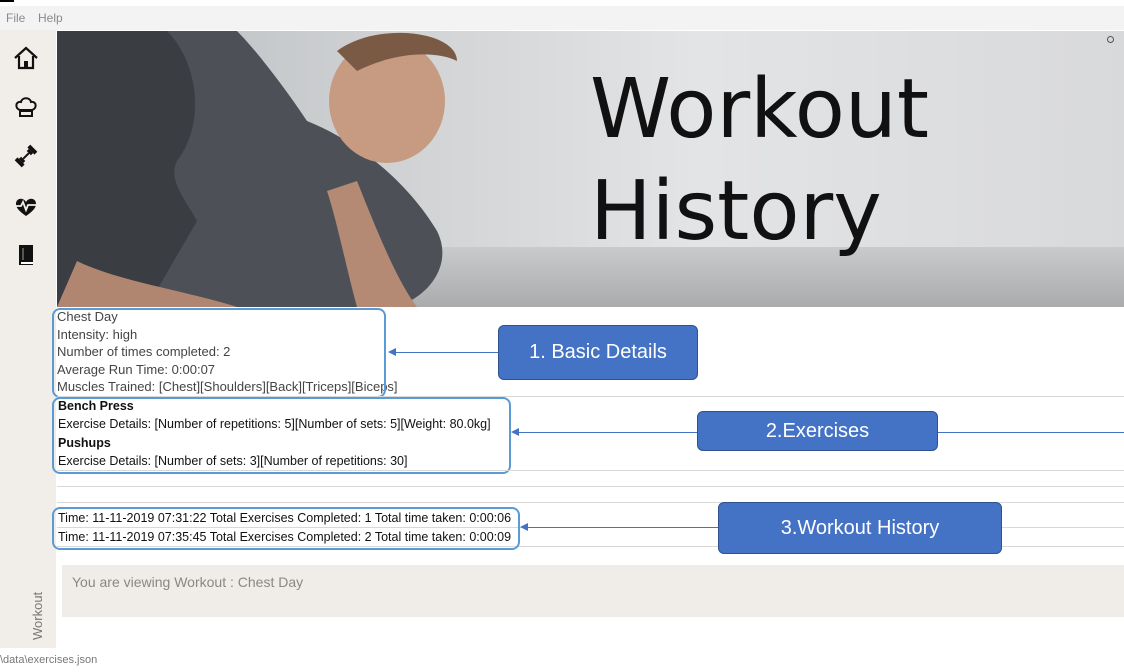 This screenshot has height=672, width=1124. Describe the element at coordinates (7, 1) in the screenshot. I see `window-edge` at that location.